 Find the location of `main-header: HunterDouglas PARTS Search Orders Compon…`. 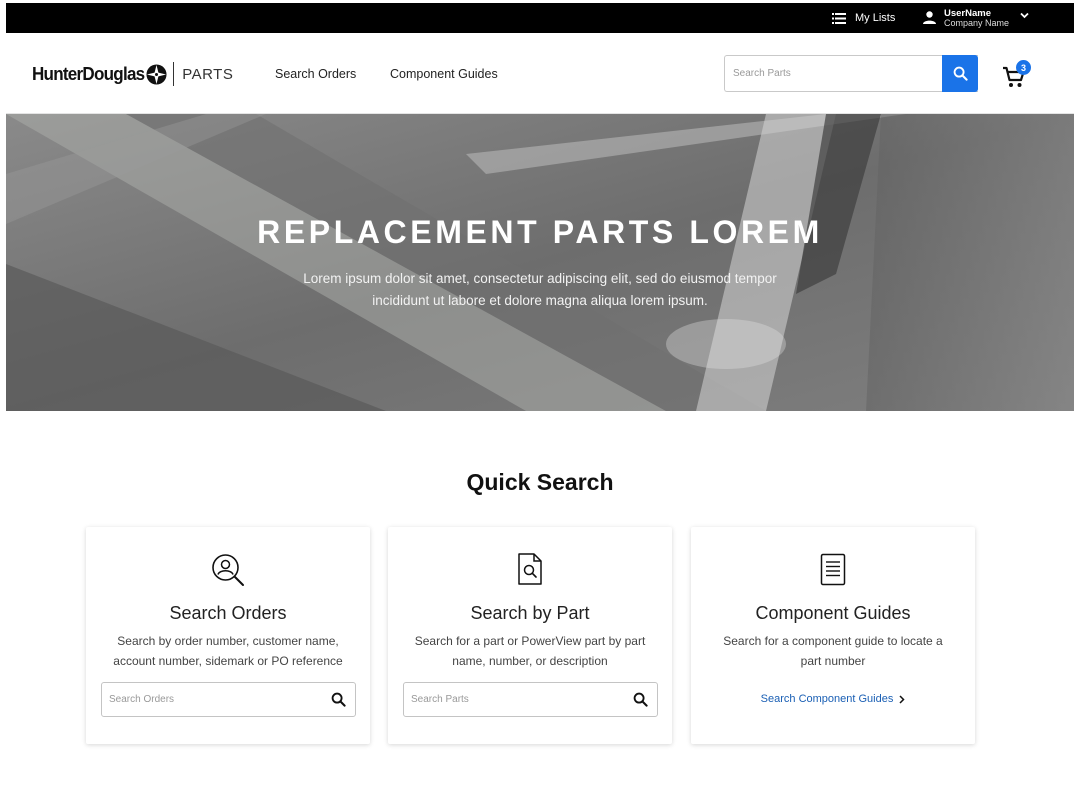

main-header: HunterDouglas PARTS Search Orders Compon… is located at coordinates (540, 73).